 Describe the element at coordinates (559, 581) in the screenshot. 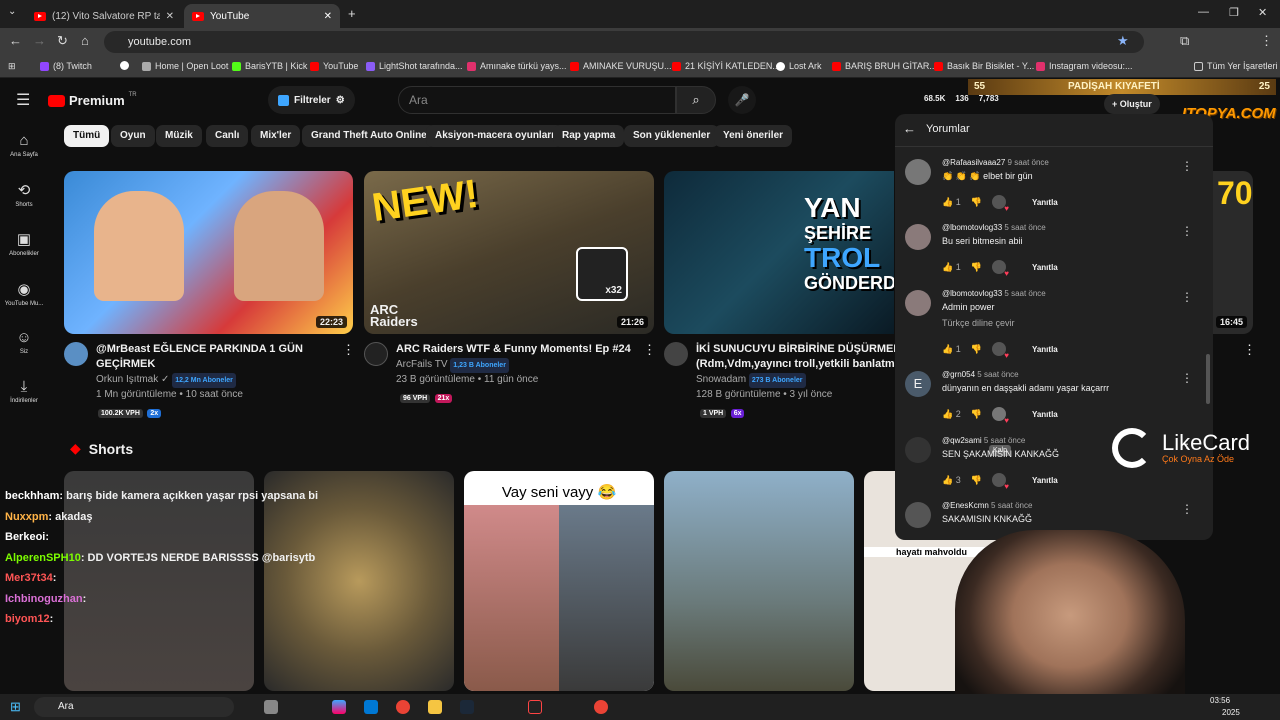

I see `short-thumbnail: Vay seni vayy 😂` at that location.